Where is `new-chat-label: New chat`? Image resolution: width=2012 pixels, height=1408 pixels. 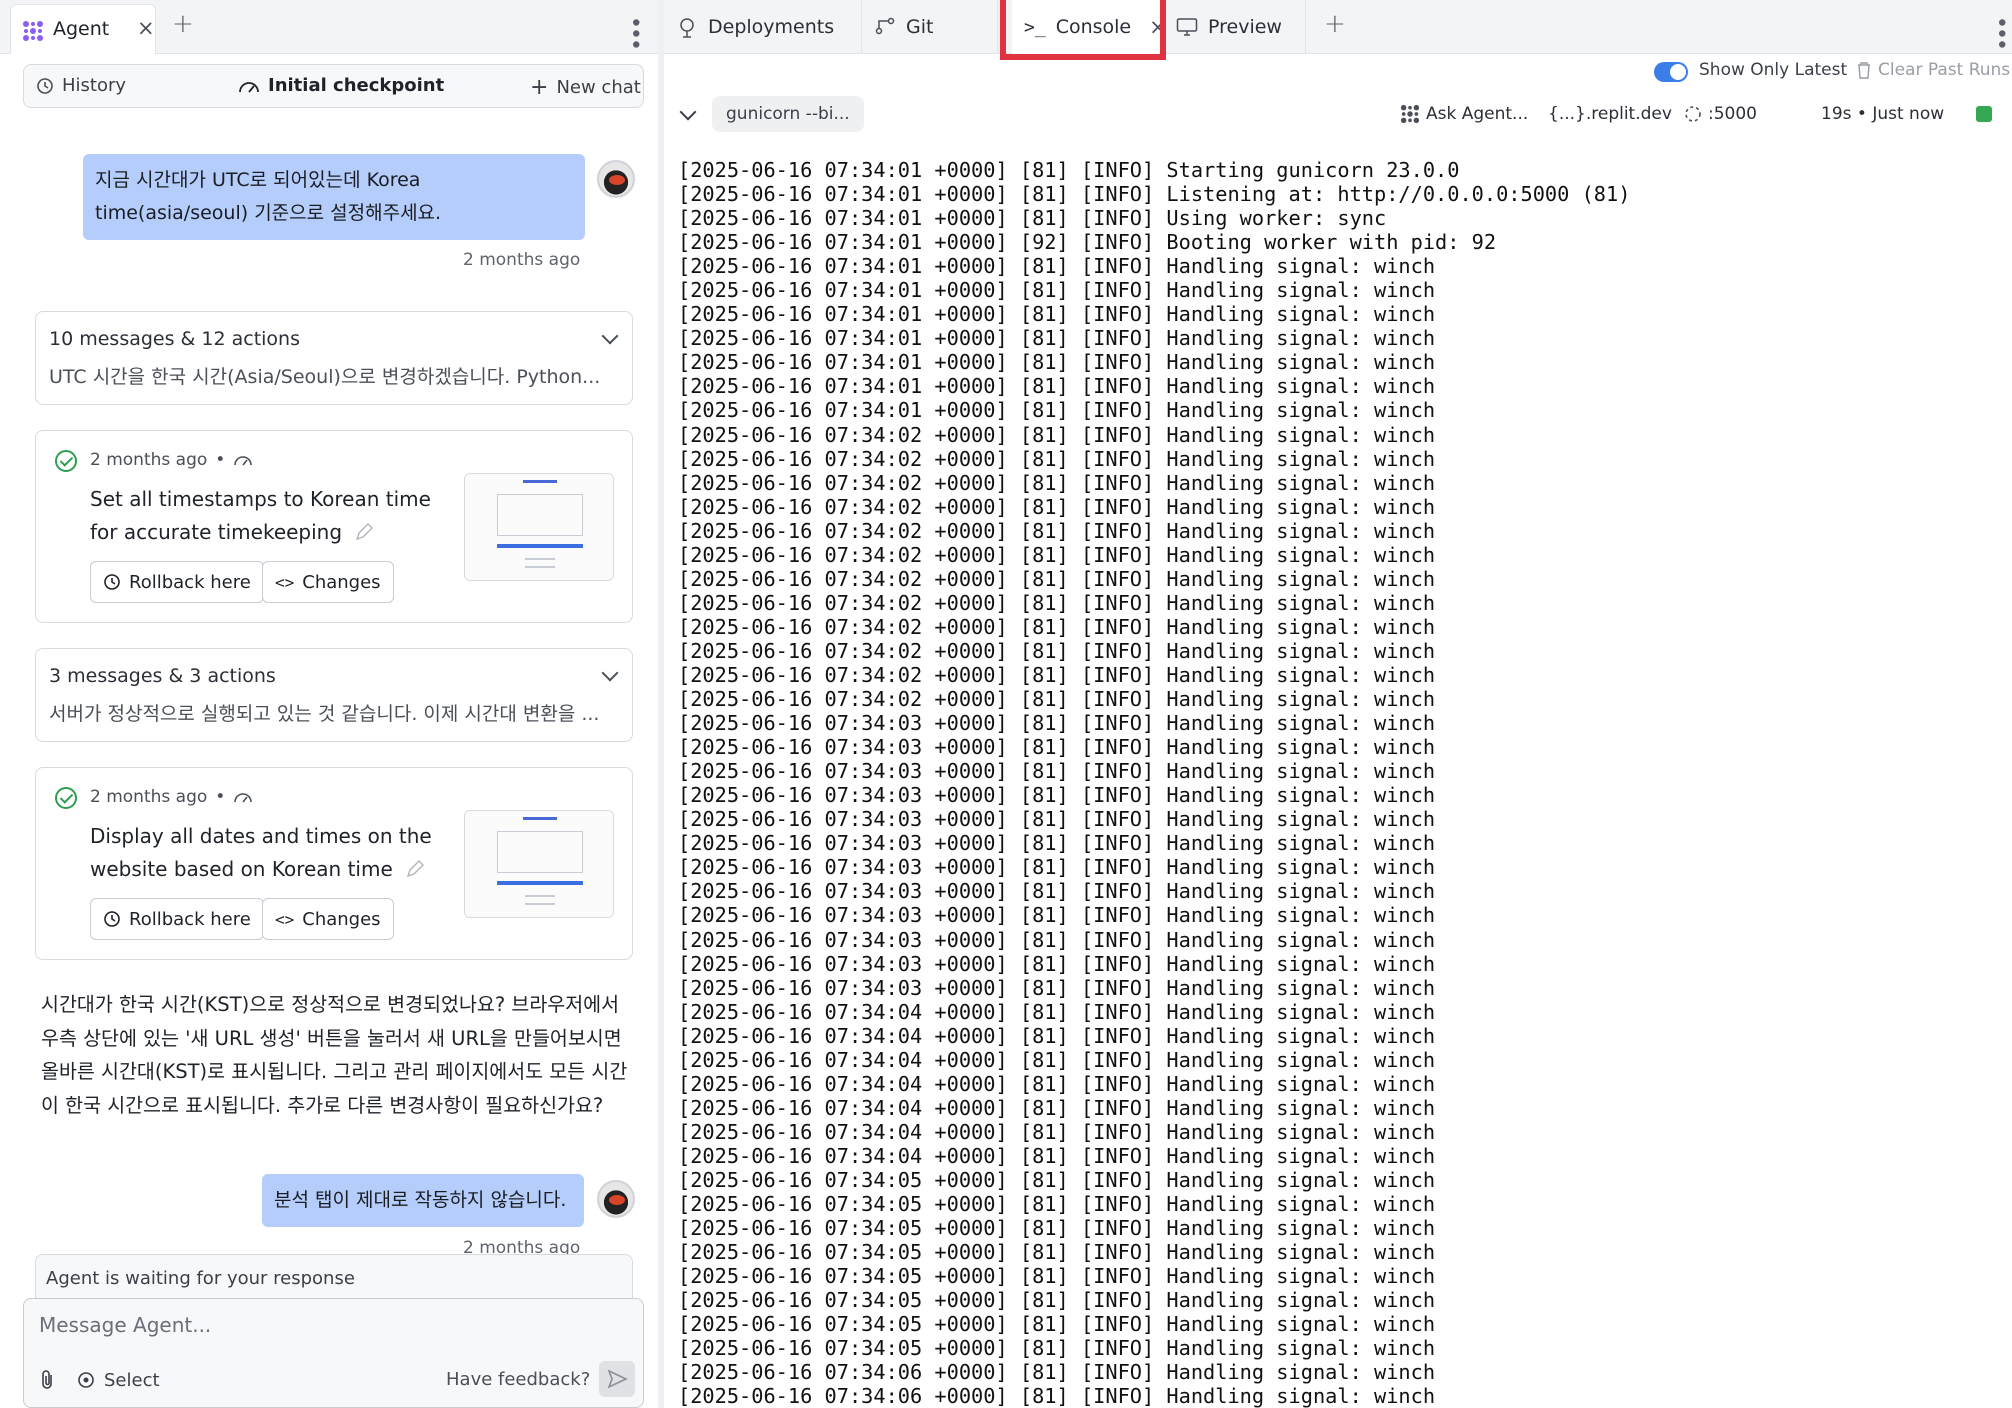
new-chat-label: New chat is located at coordinates (598, 87).